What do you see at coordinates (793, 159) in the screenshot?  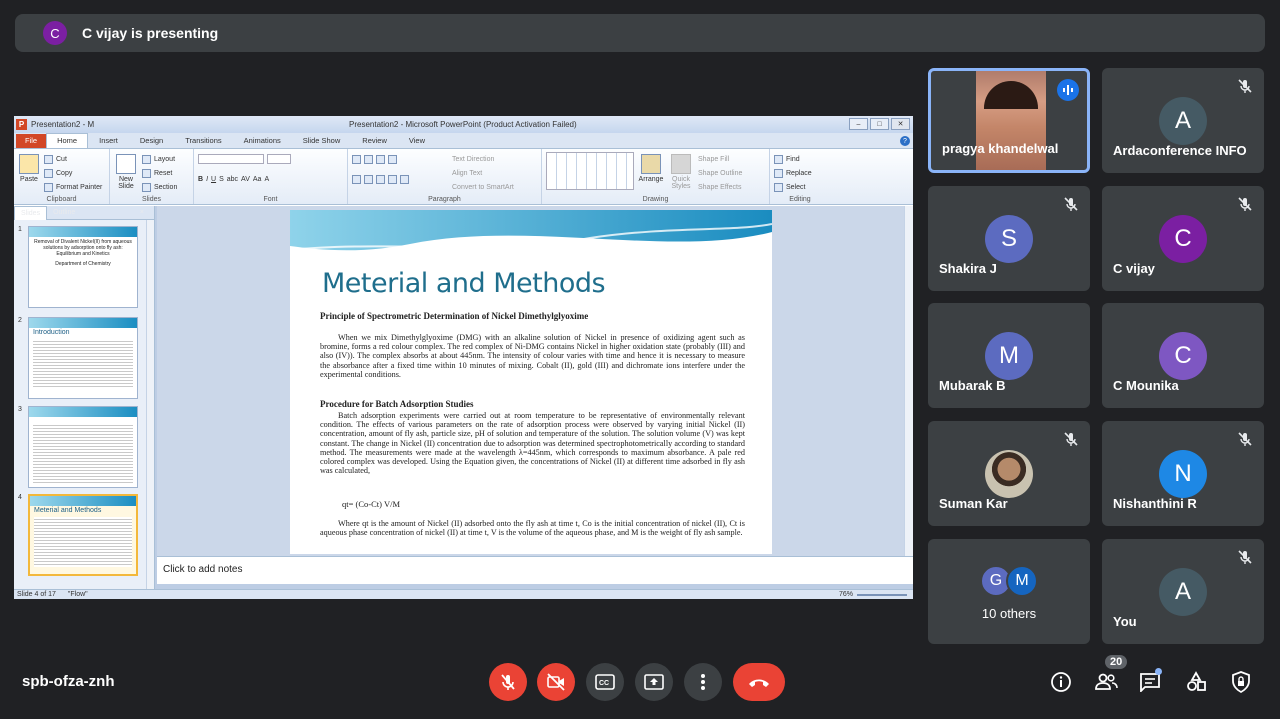 I see `find-label: Find` at bounding box center [793, 159].